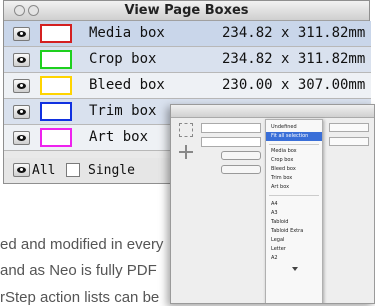 This screenshot has width=375, height=306. I want to click on box-name: Bleed box, so click(127, 85).